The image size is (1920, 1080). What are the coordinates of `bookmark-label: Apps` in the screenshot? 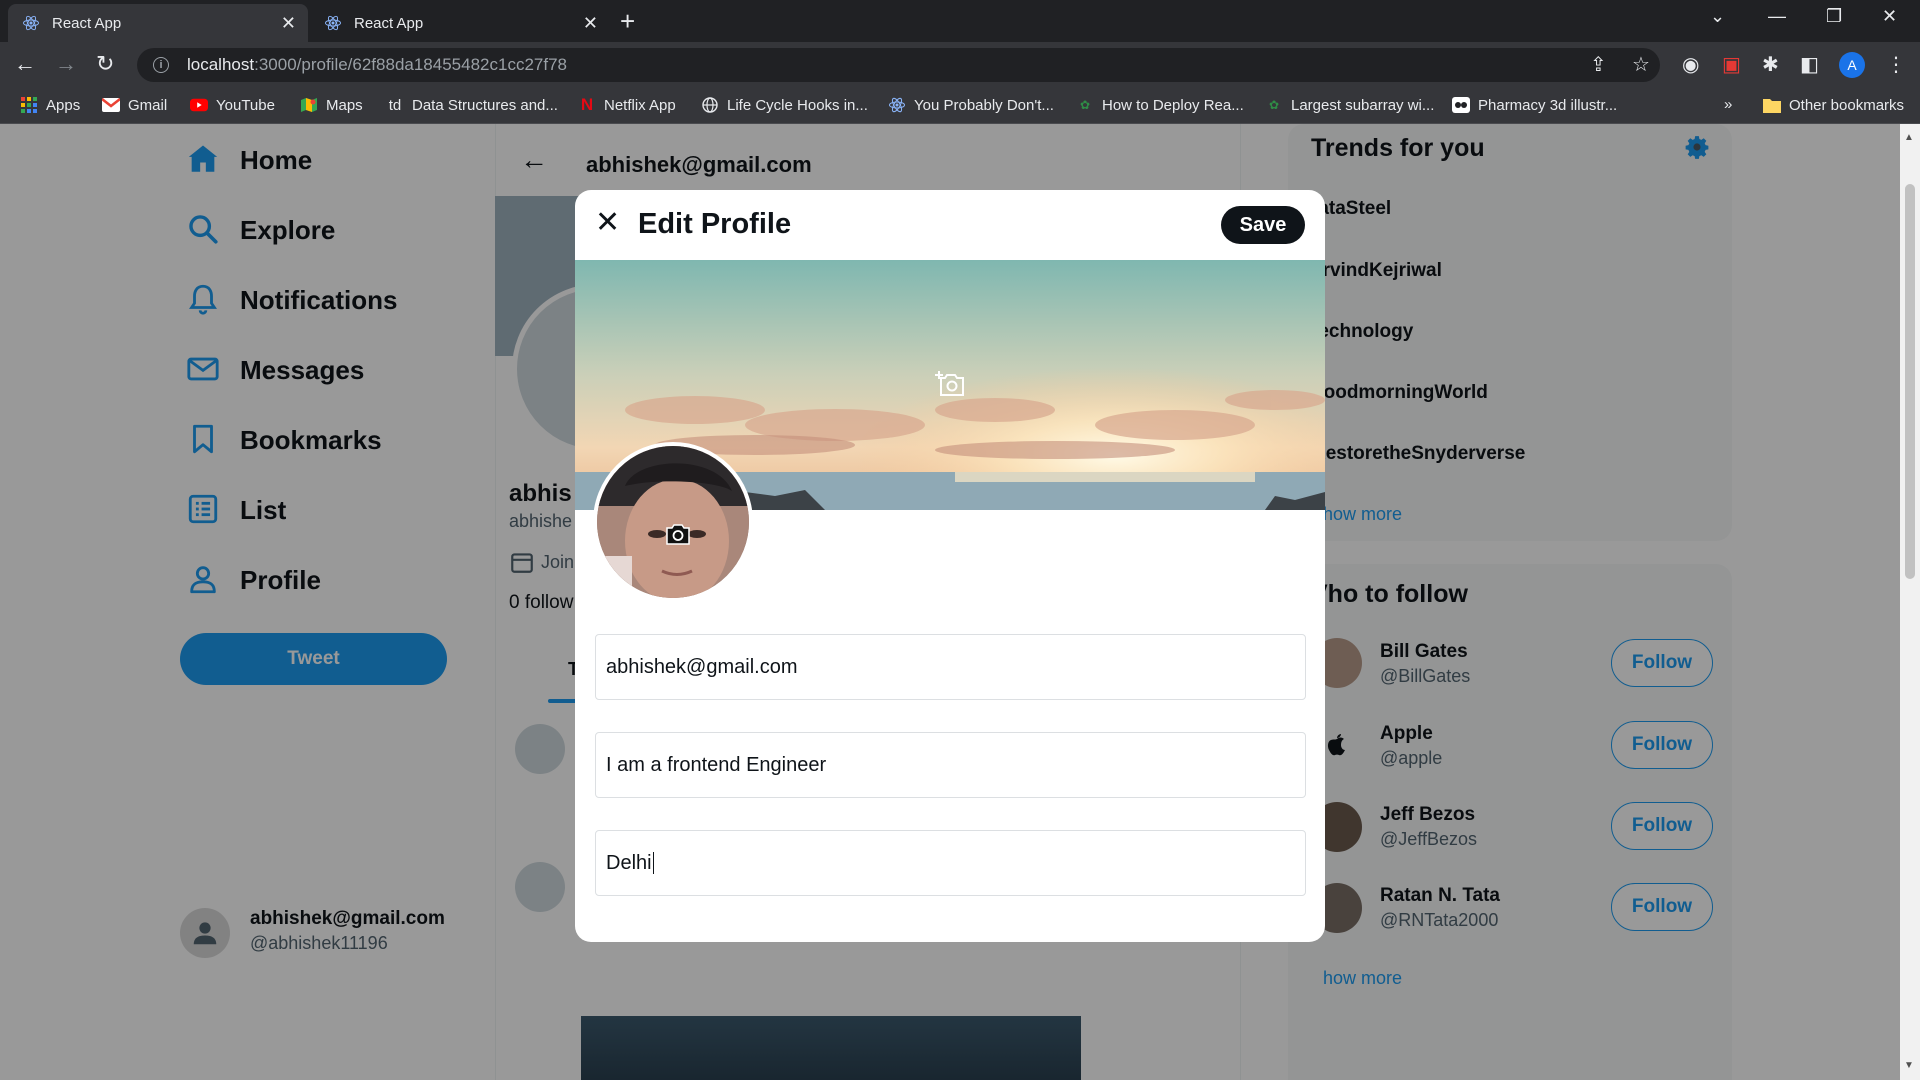 It's located at (63, 105).